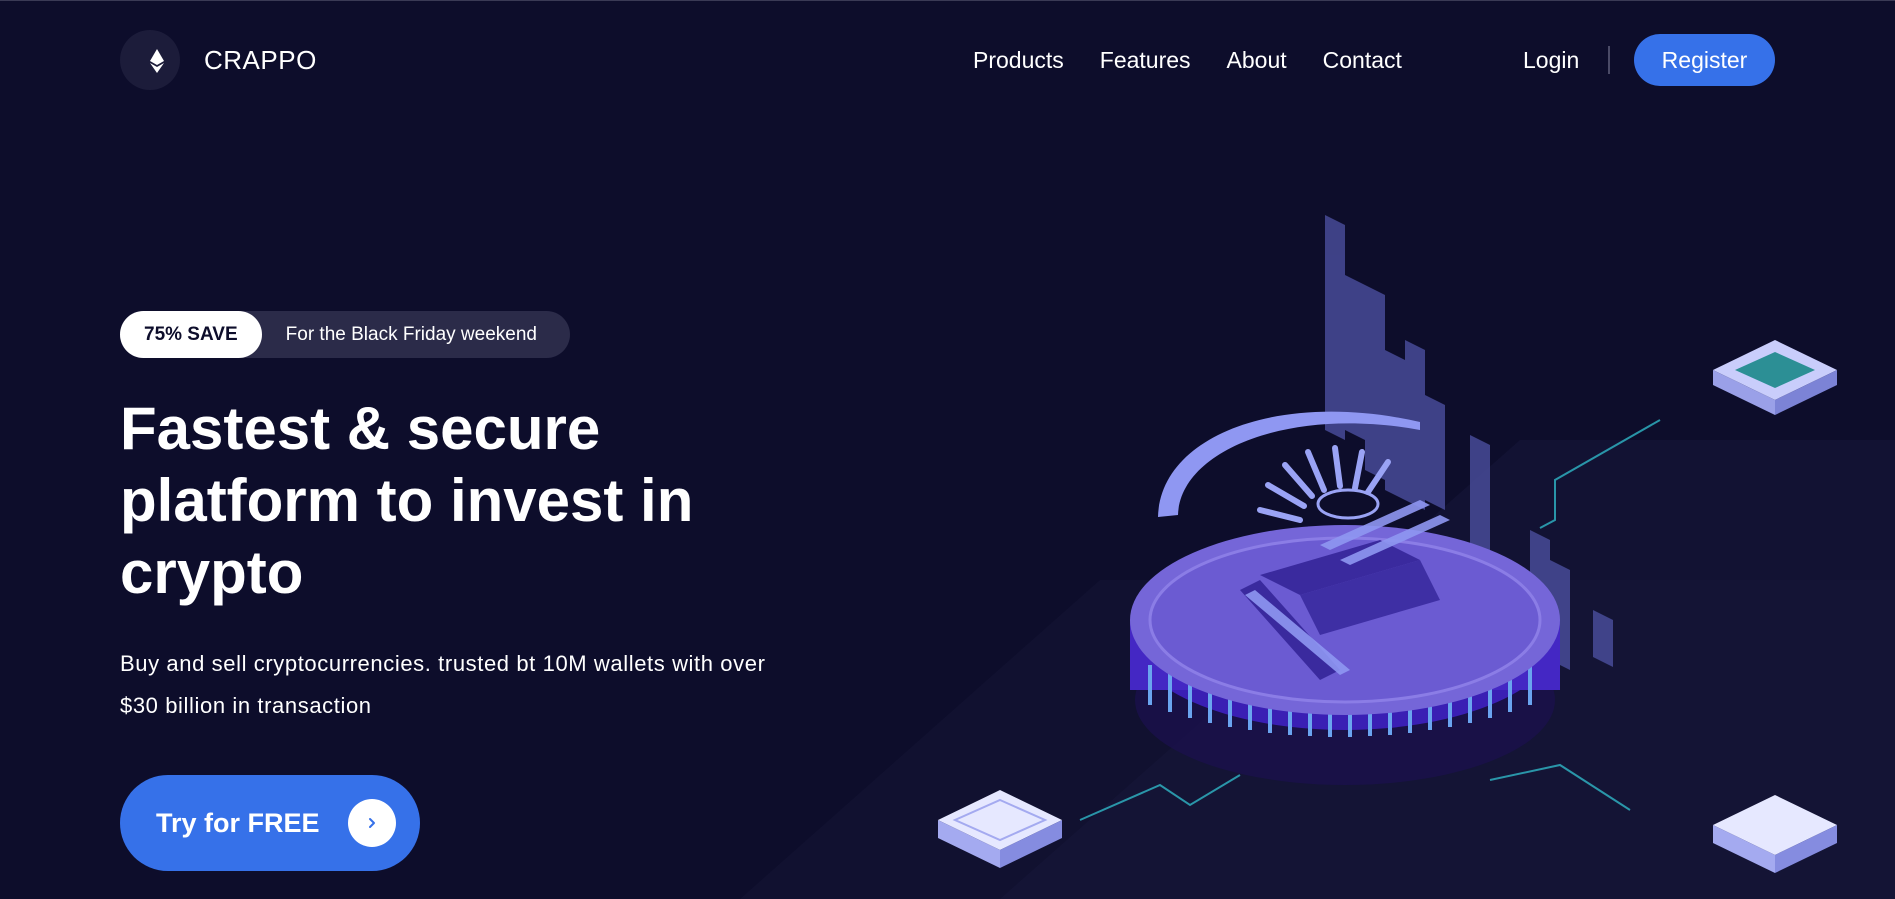 Image resolution: width=1895 pixels, height=899 pixels. I want to click on login-link: Login, so click(1551, 60).